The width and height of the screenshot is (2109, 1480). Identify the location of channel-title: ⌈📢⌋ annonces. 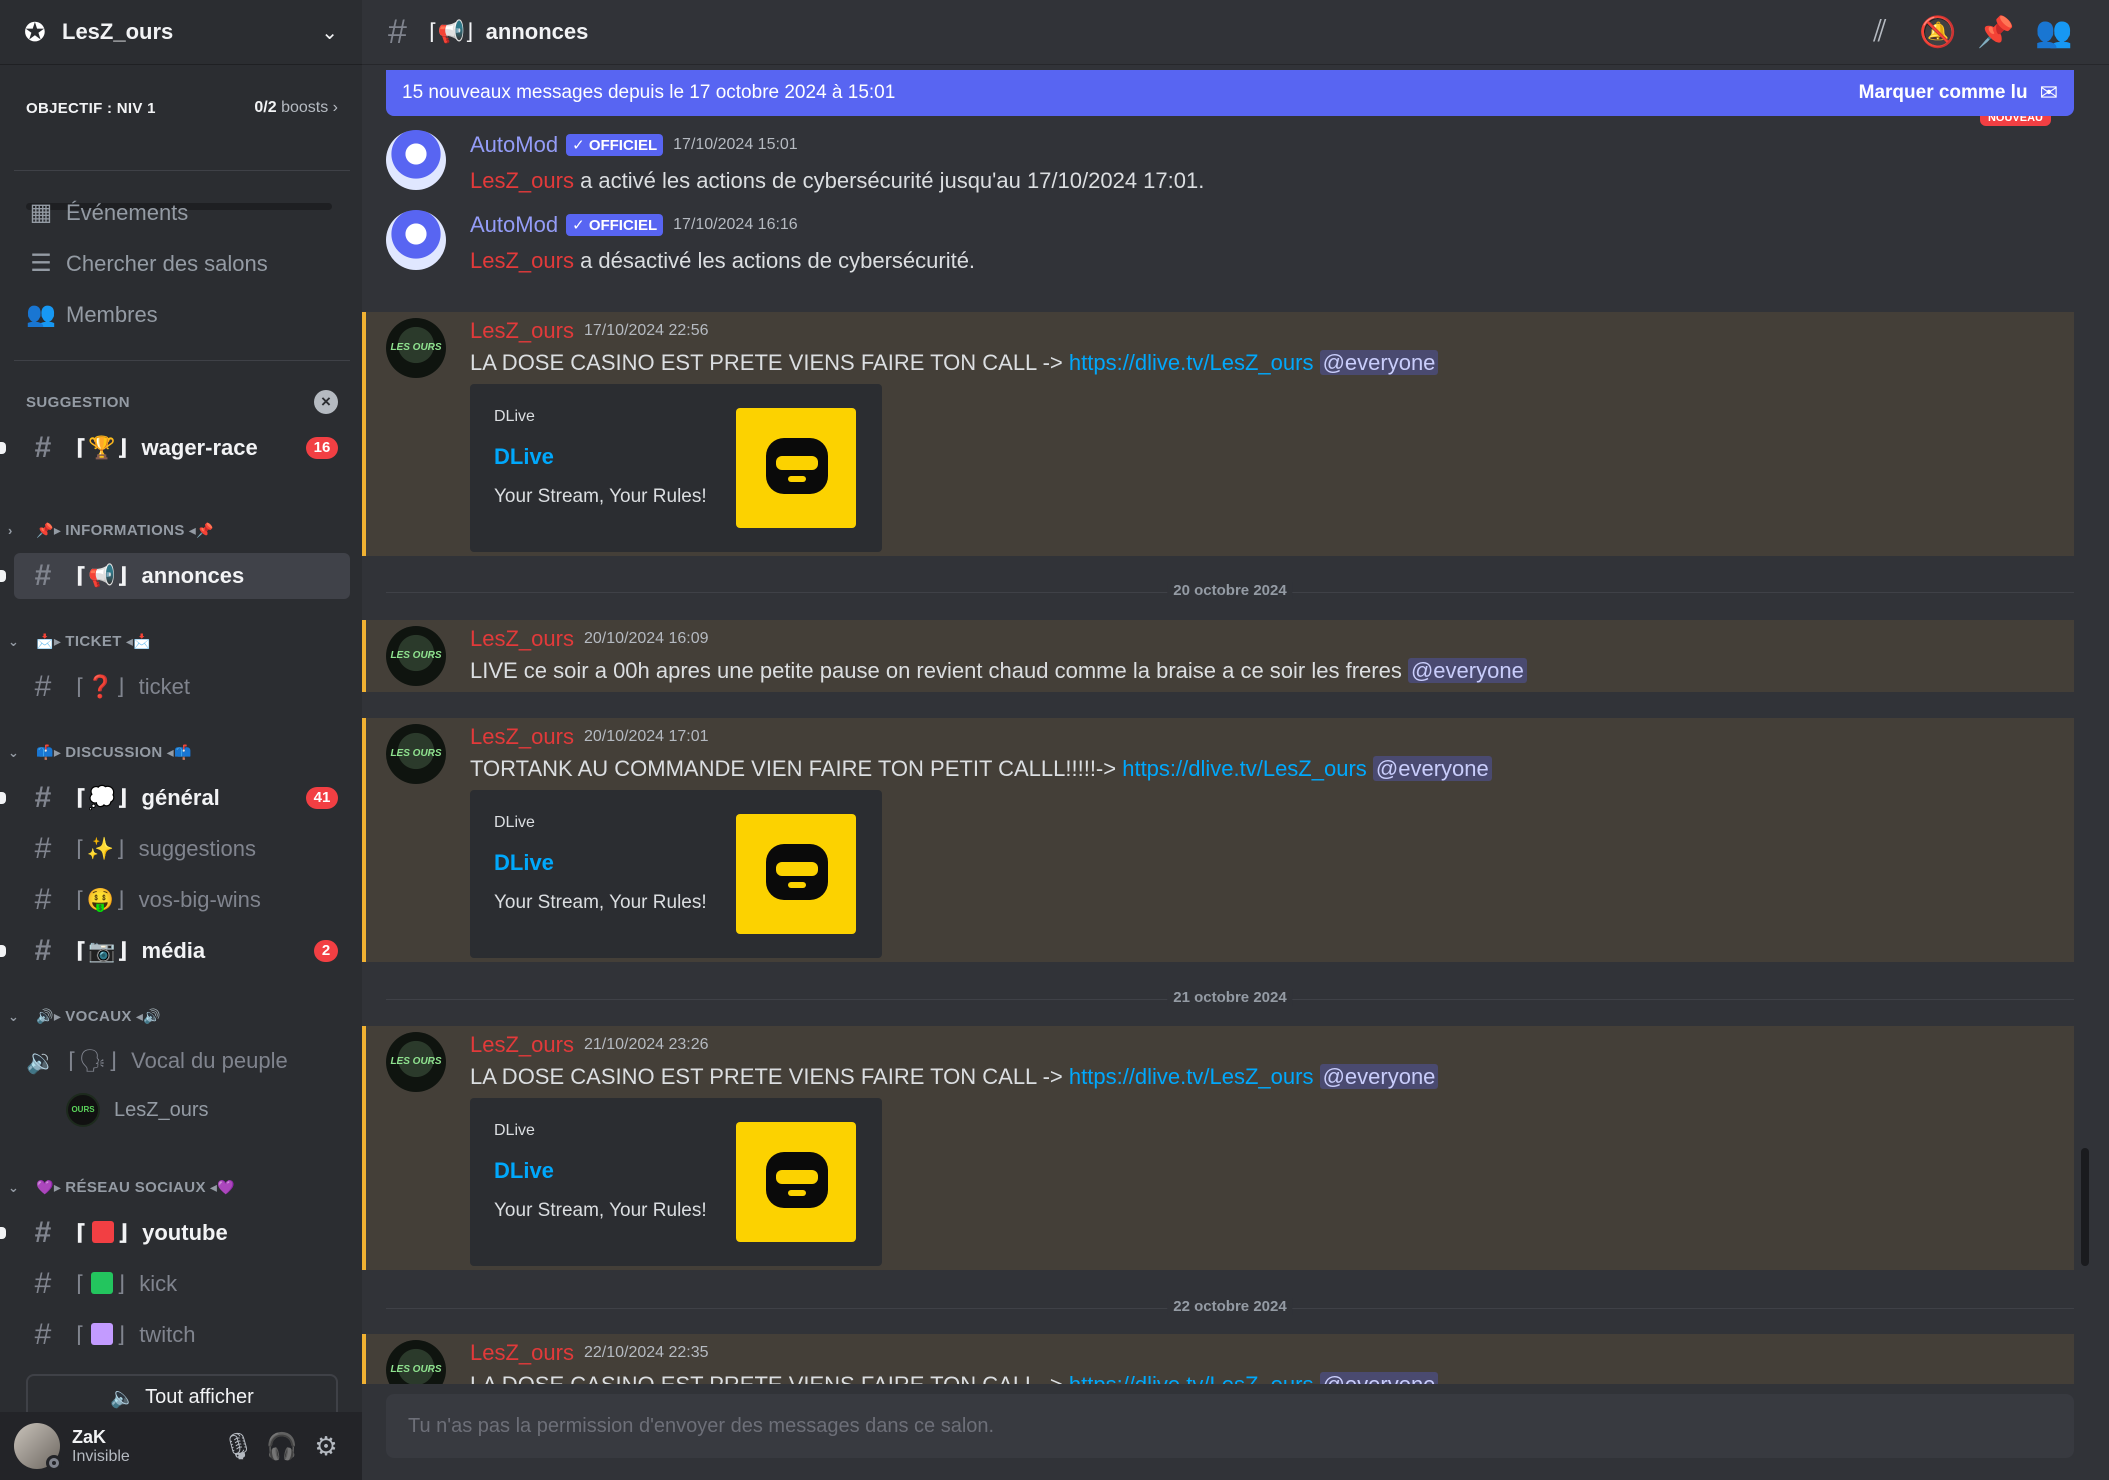
(508, 31).